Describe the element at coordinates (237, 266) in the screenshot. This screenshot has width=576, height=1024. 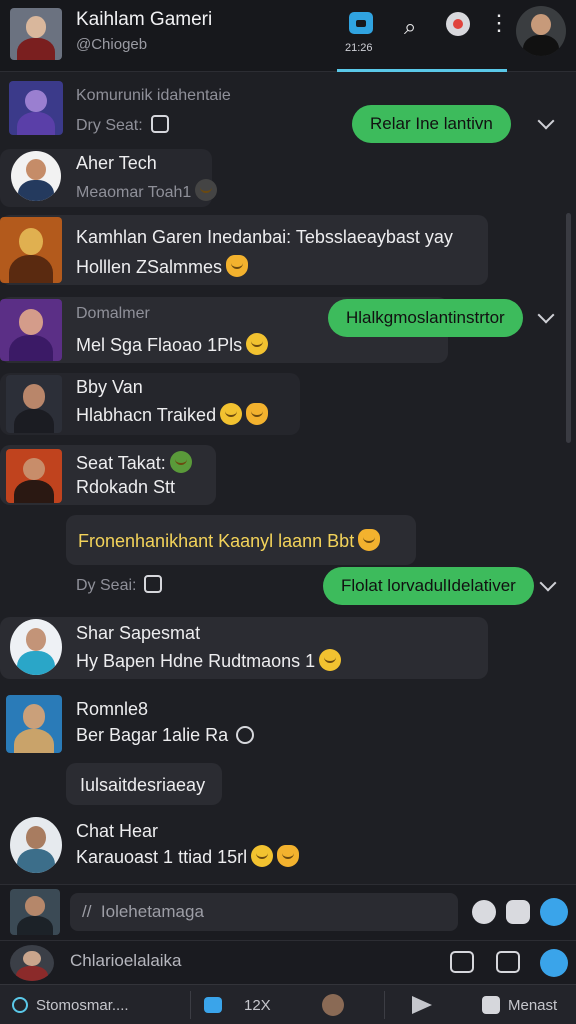
I see `wave-emoji-icon` at that location.